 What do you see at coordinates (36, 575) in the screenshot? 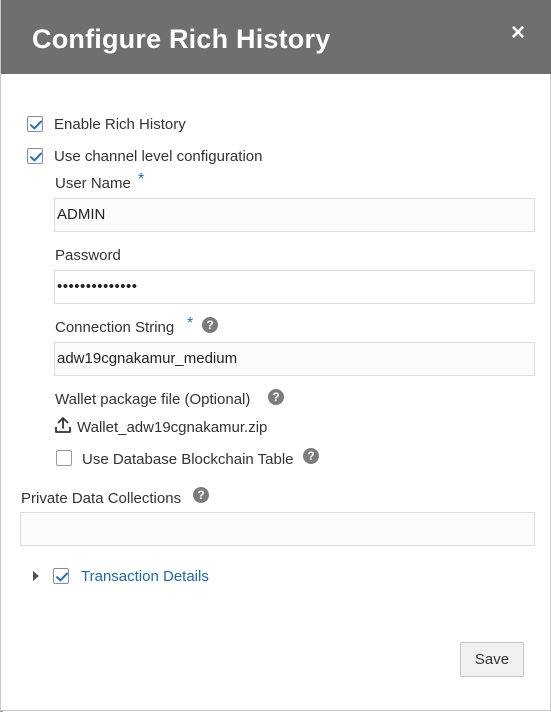
I see `caret-right-icon` at bounding box center [36, 575].